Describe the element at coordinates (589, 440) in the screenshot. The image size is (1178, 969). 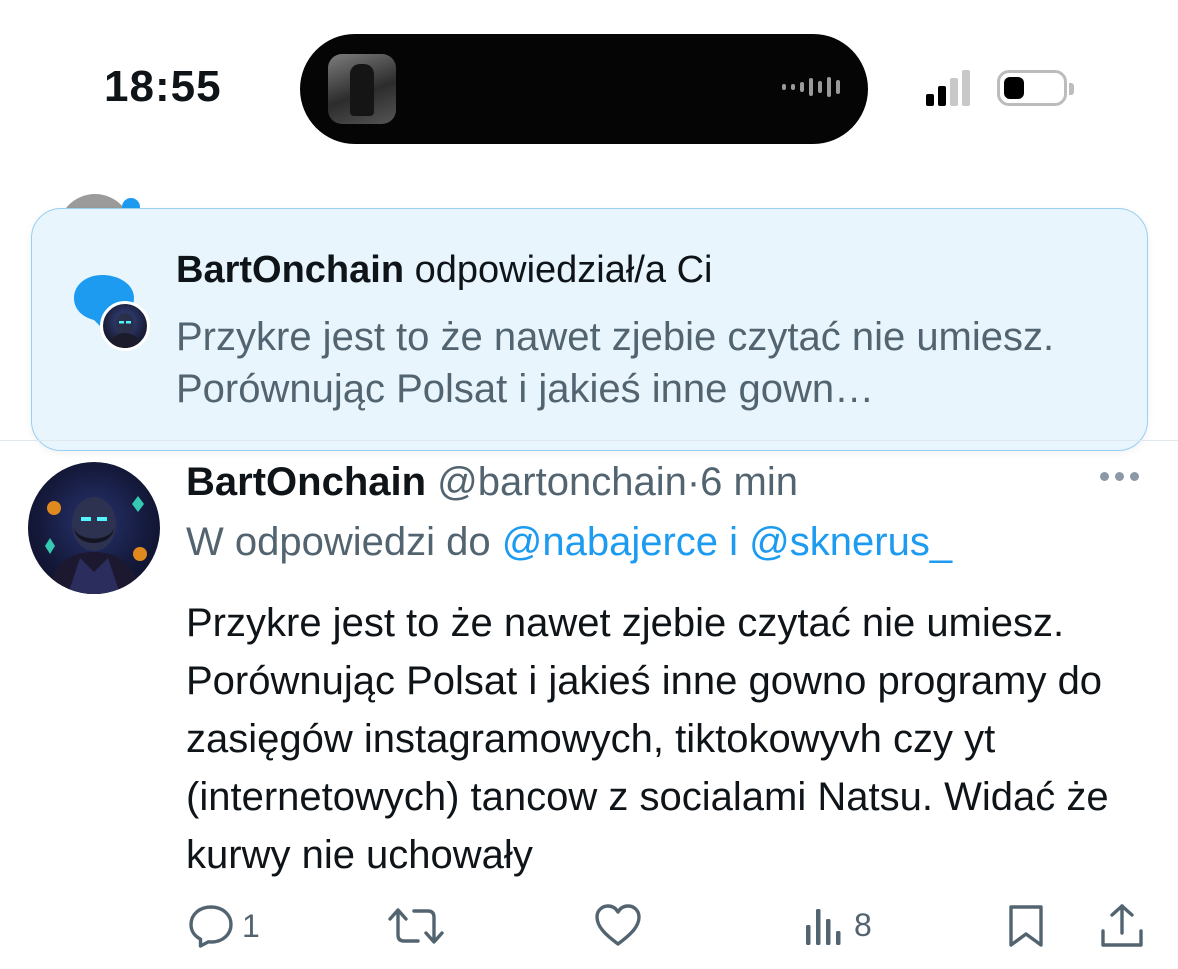
I see `divider` at that location.